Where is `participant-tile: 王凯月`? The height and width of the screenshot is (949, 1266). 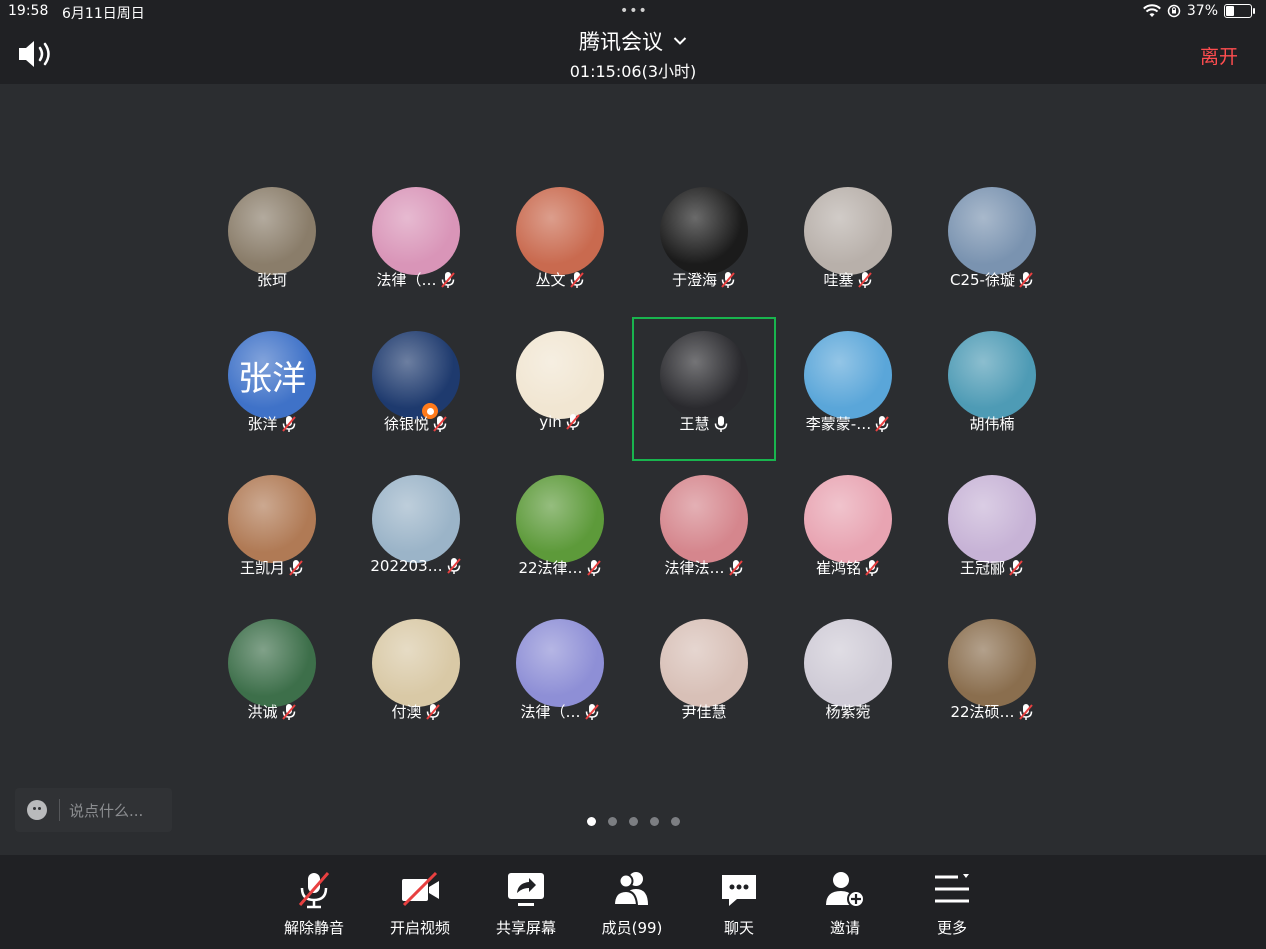
participant-tile: 王凯月 is located at coordinates (272, 533).